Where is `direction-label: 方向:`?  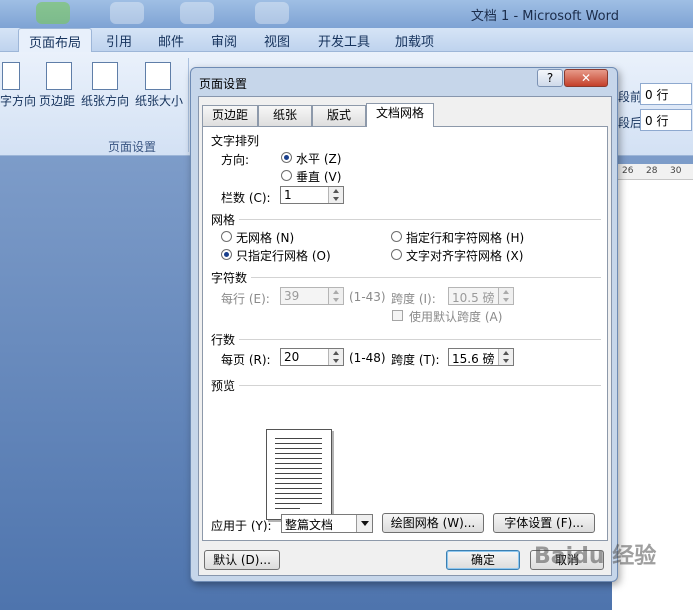
direction-label: 方向: is located at coordinates (235, 160).